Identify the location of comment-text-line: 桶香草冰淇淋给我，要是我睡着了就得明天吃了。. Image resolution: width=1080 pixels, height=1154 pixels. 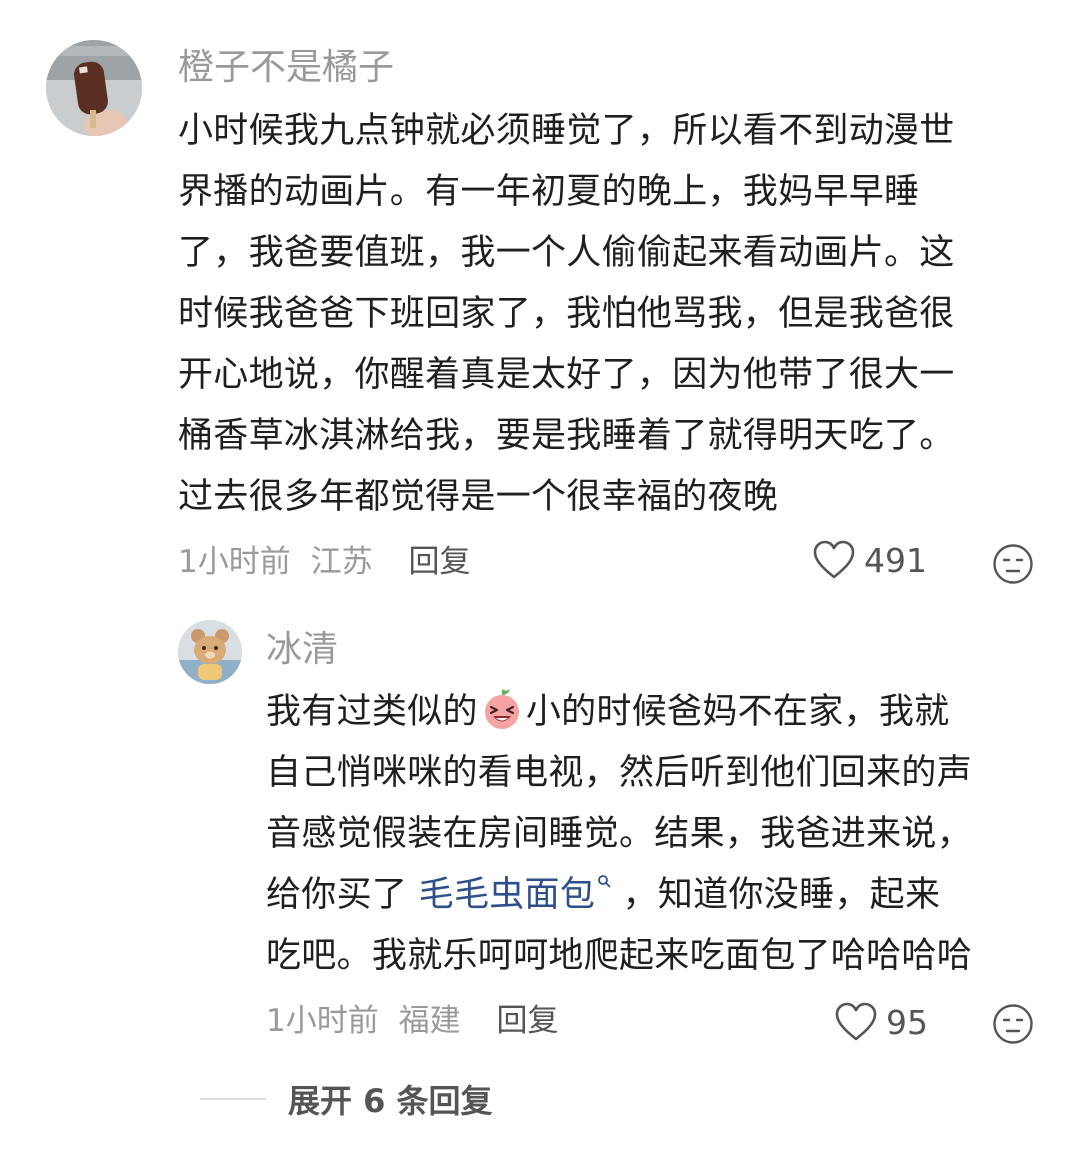
(566, 436).